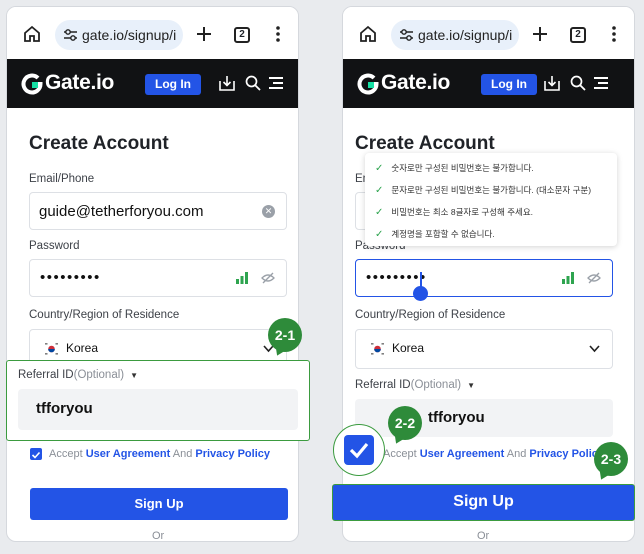 The image size is (644, 554). What do you see at coordinates (454, 212) in the screenshot?
I see `password-rule: ✓ 비밀번호는 최소 8글자로 구성해 주세요.` at bounding box center [454, 212].